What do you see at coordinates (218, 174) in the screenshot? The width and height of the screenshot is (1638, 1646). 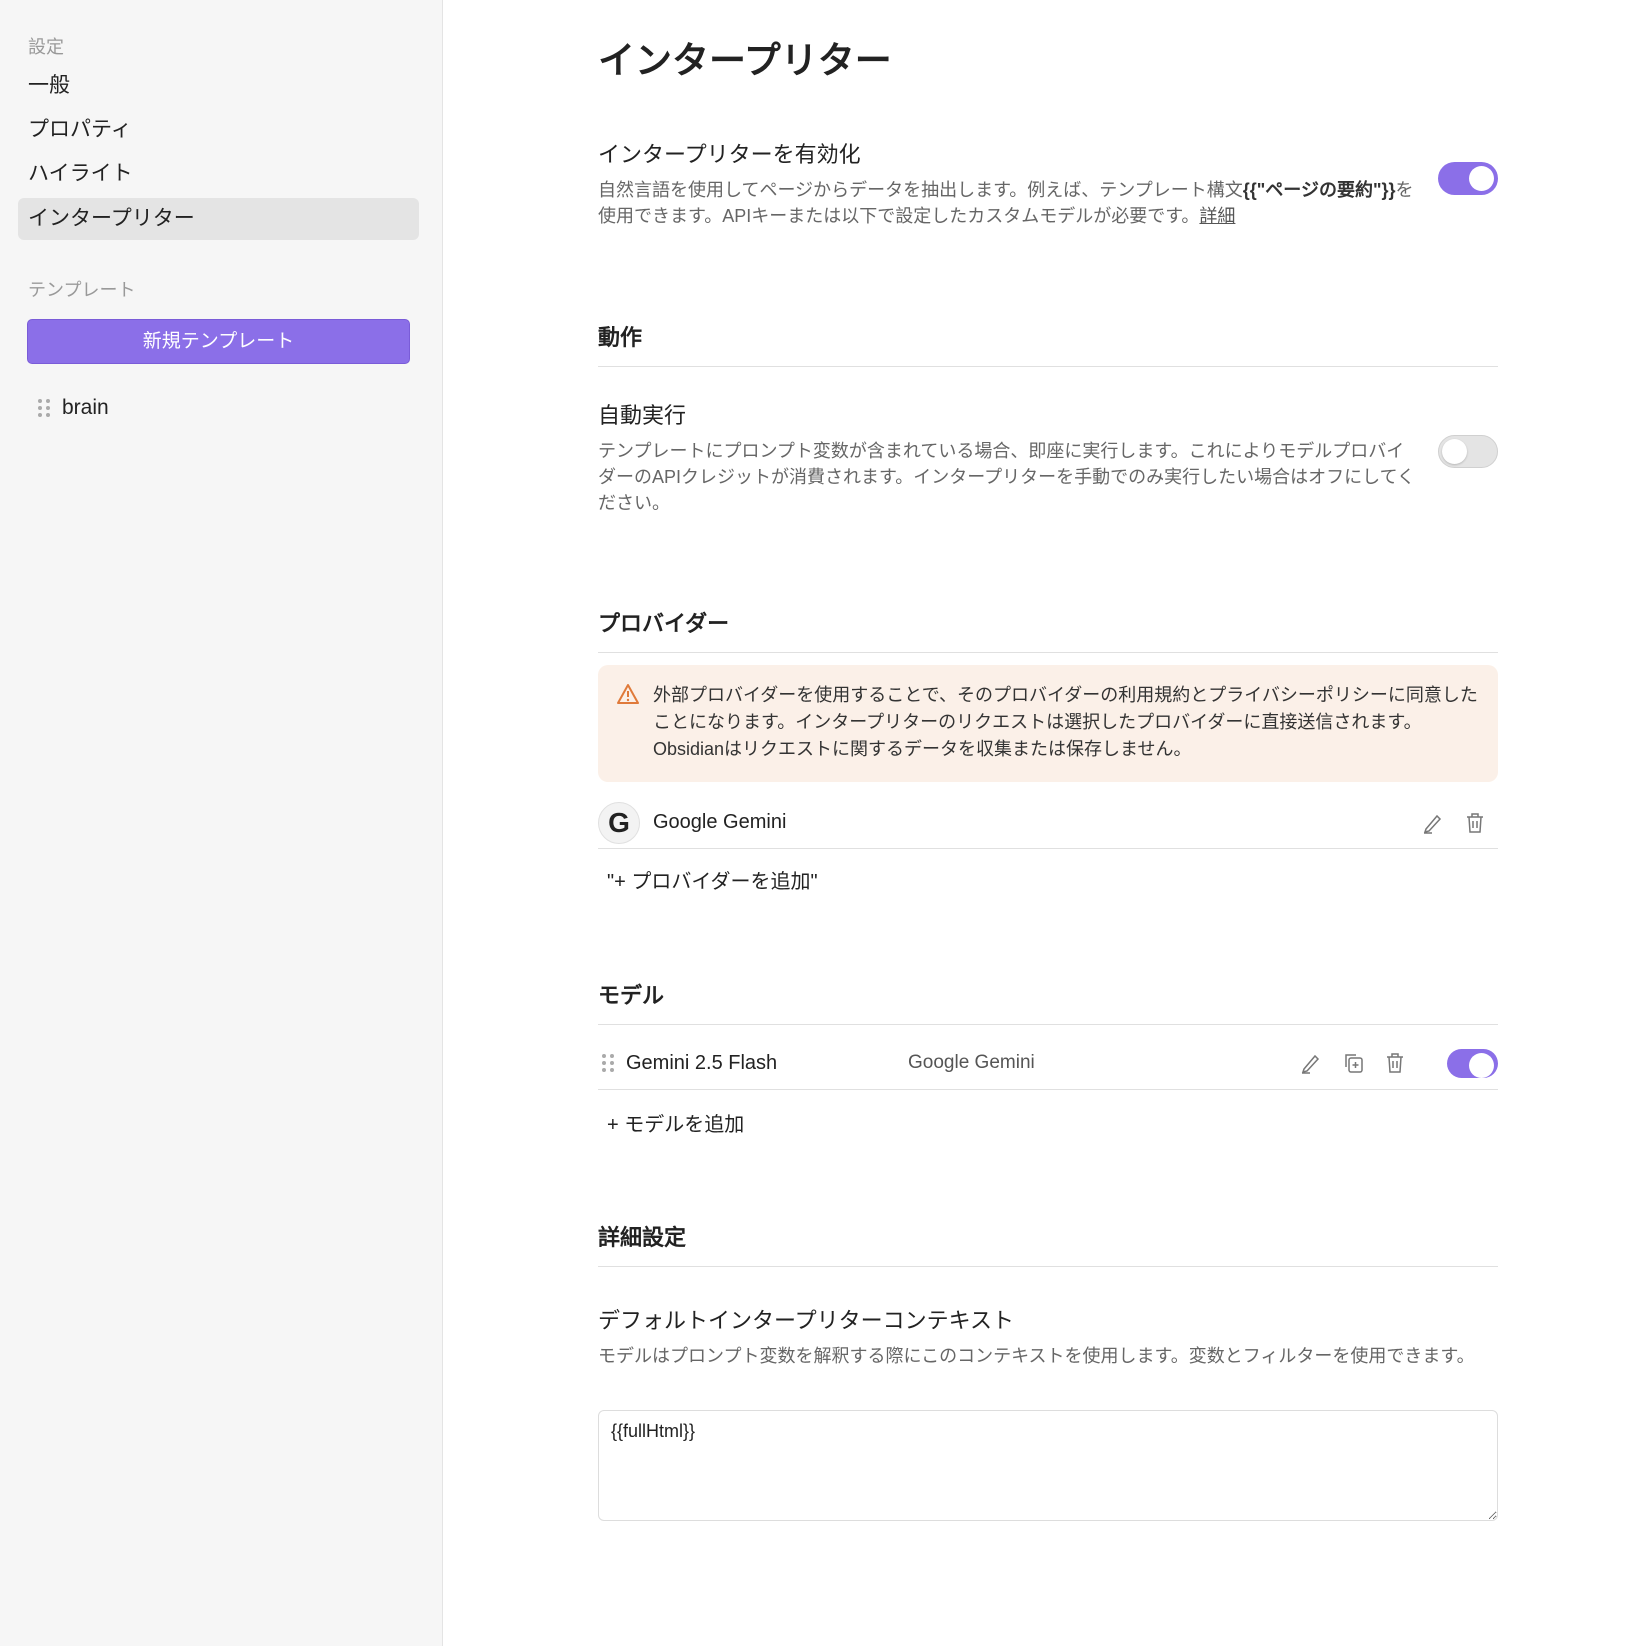 I see `sidebar-item-highlight: ハイライト` at bounding box center [218, 174].